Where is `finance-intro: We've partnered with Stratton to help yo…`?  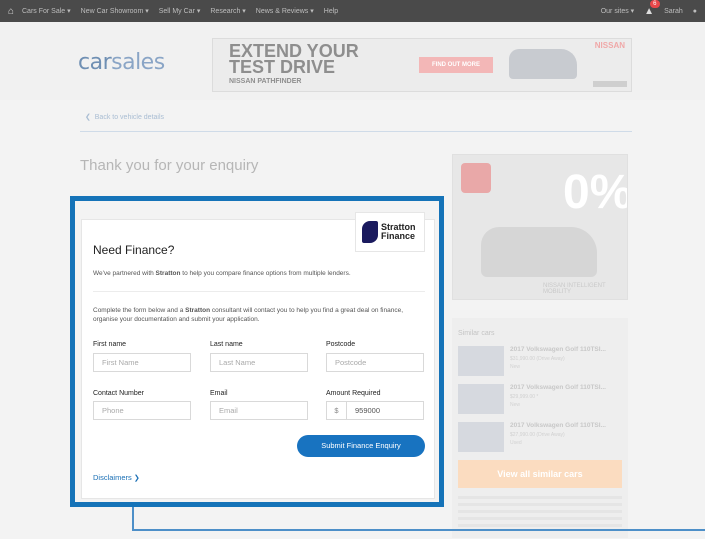
finance-intro: We've partnered with Stratton to help yo… is located at coordinates (222, 273).